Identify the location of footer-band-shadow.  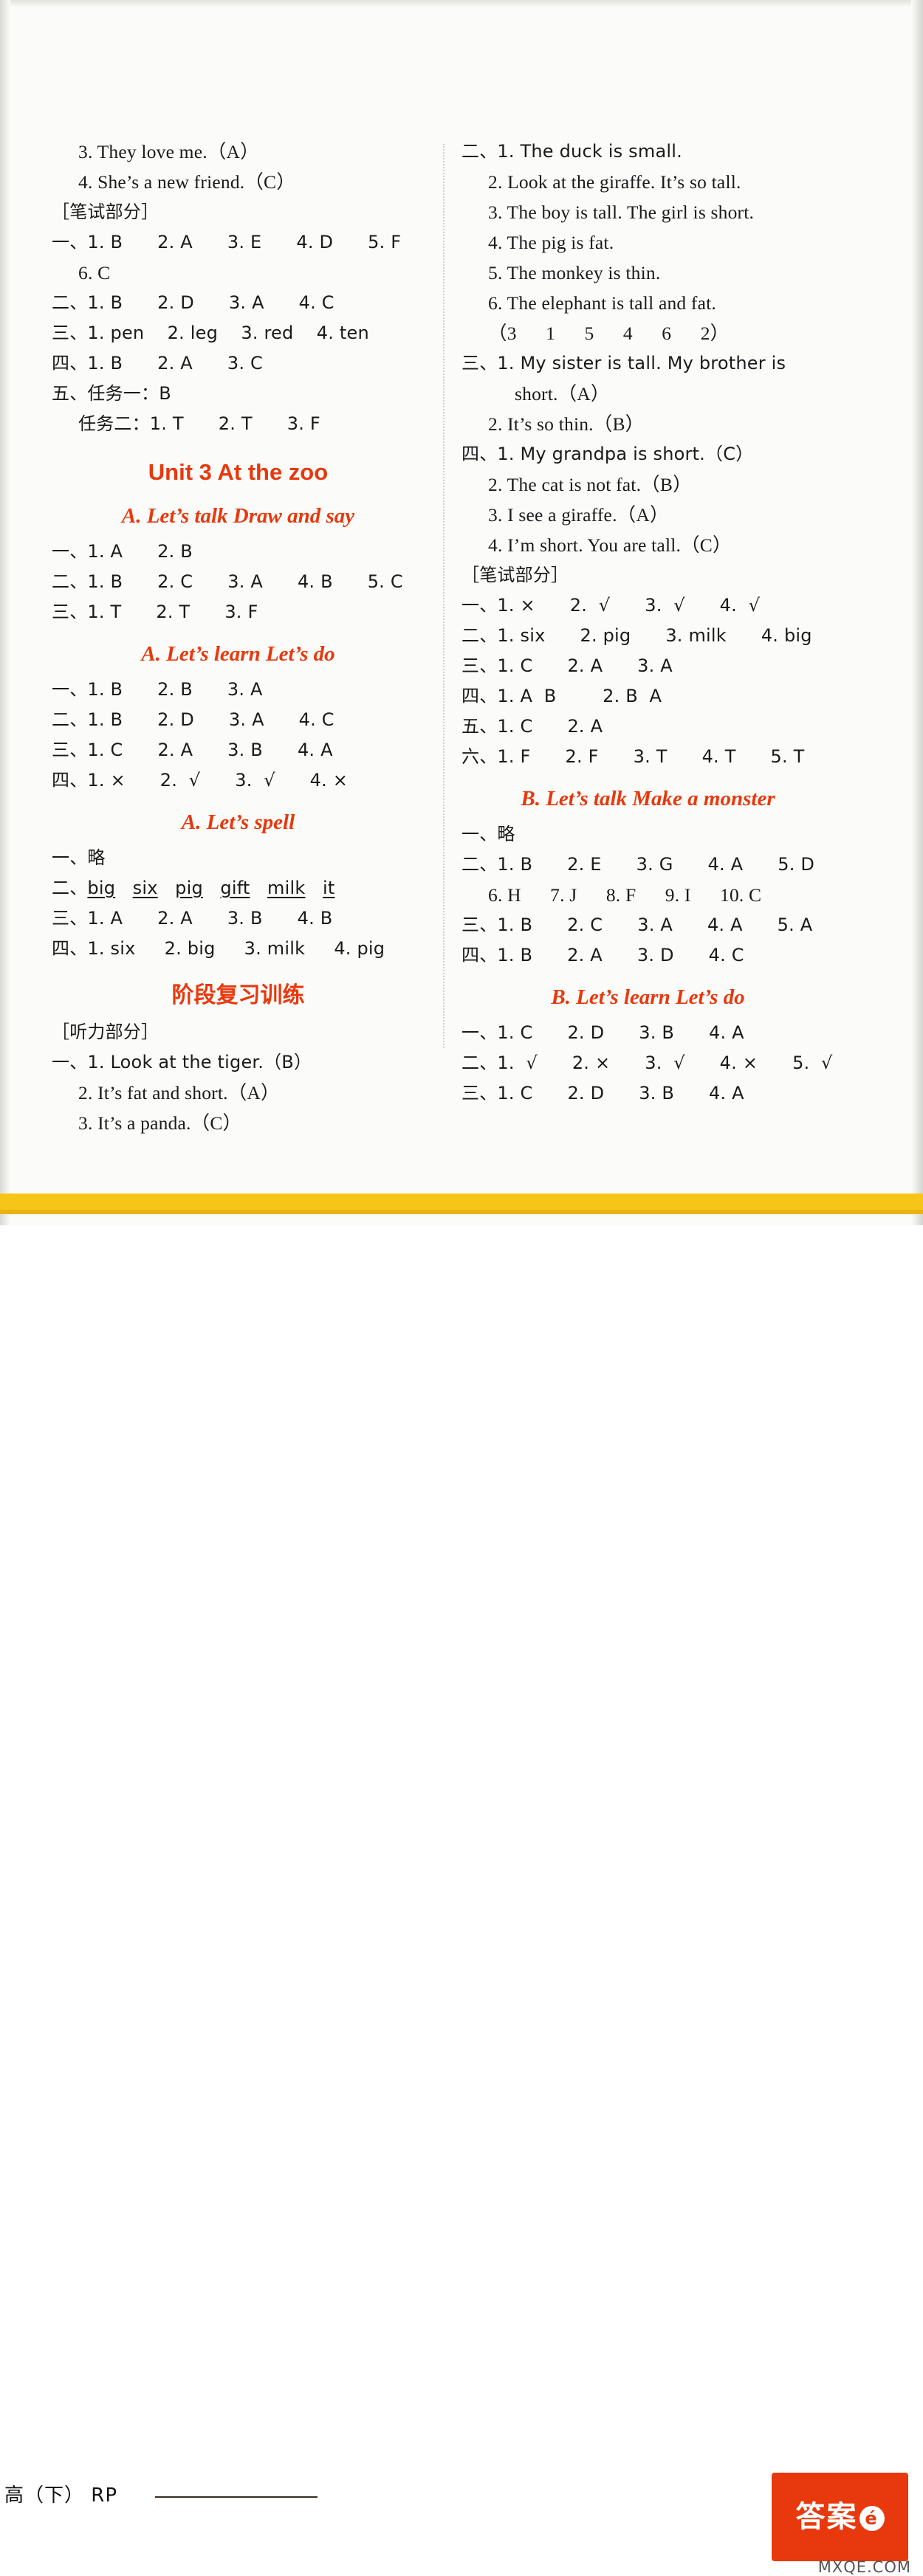
(461, 1212).